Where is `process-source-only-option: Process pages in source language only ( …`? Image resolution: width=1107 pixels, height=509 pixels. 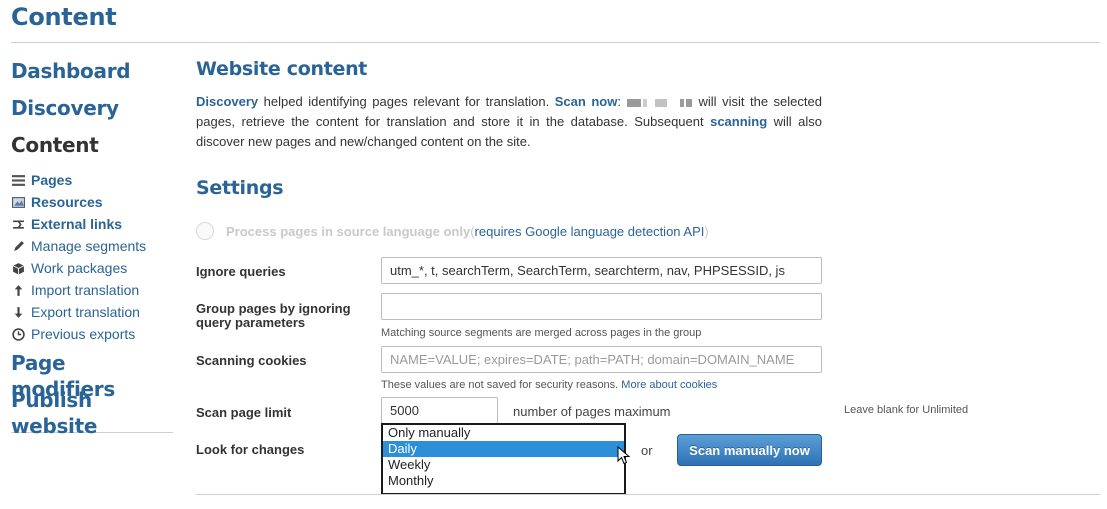 process-source-only-option: Process pages in source language only ( … is located at coordinates (452, 231).